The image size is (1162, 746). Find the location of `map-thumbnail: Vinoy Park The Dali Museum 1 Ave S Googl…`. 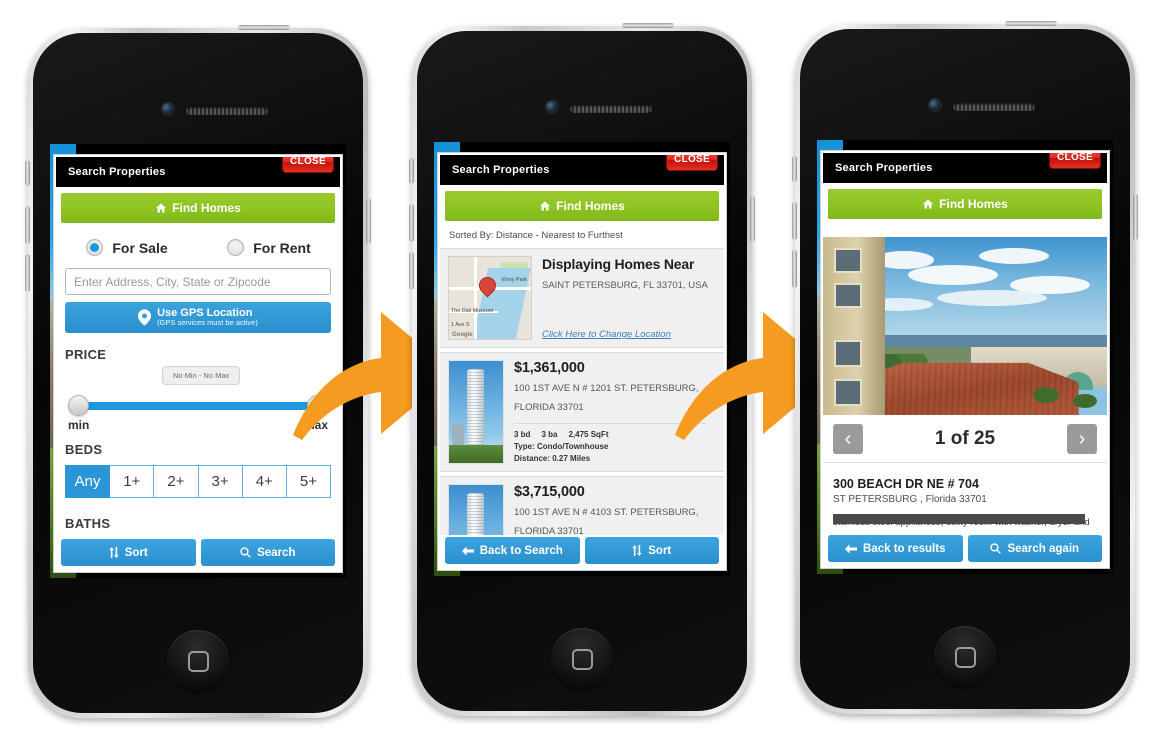

map-thumbnail: Vinoy Park The Dali Museum 1 Ave S Googl… is located at coordinates (490, 298).